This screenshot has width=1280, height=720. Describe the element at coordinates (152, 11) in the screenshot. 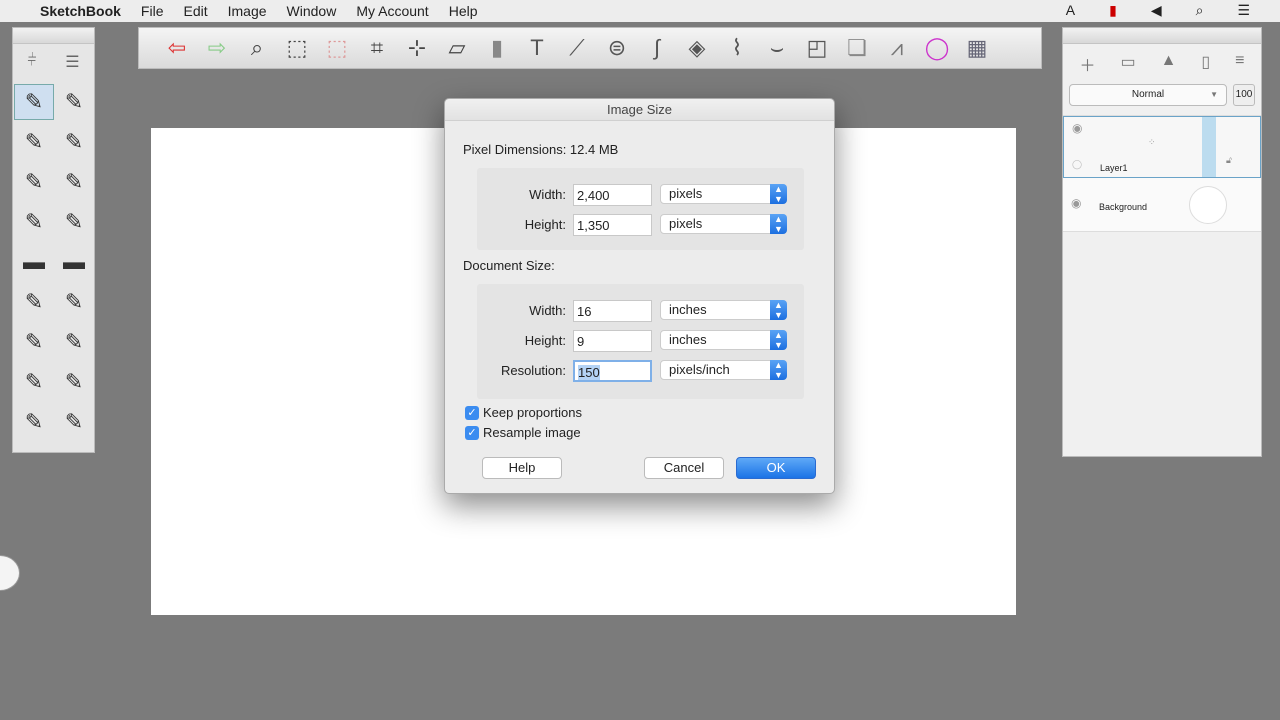

I see `menu-file: File` at that location.